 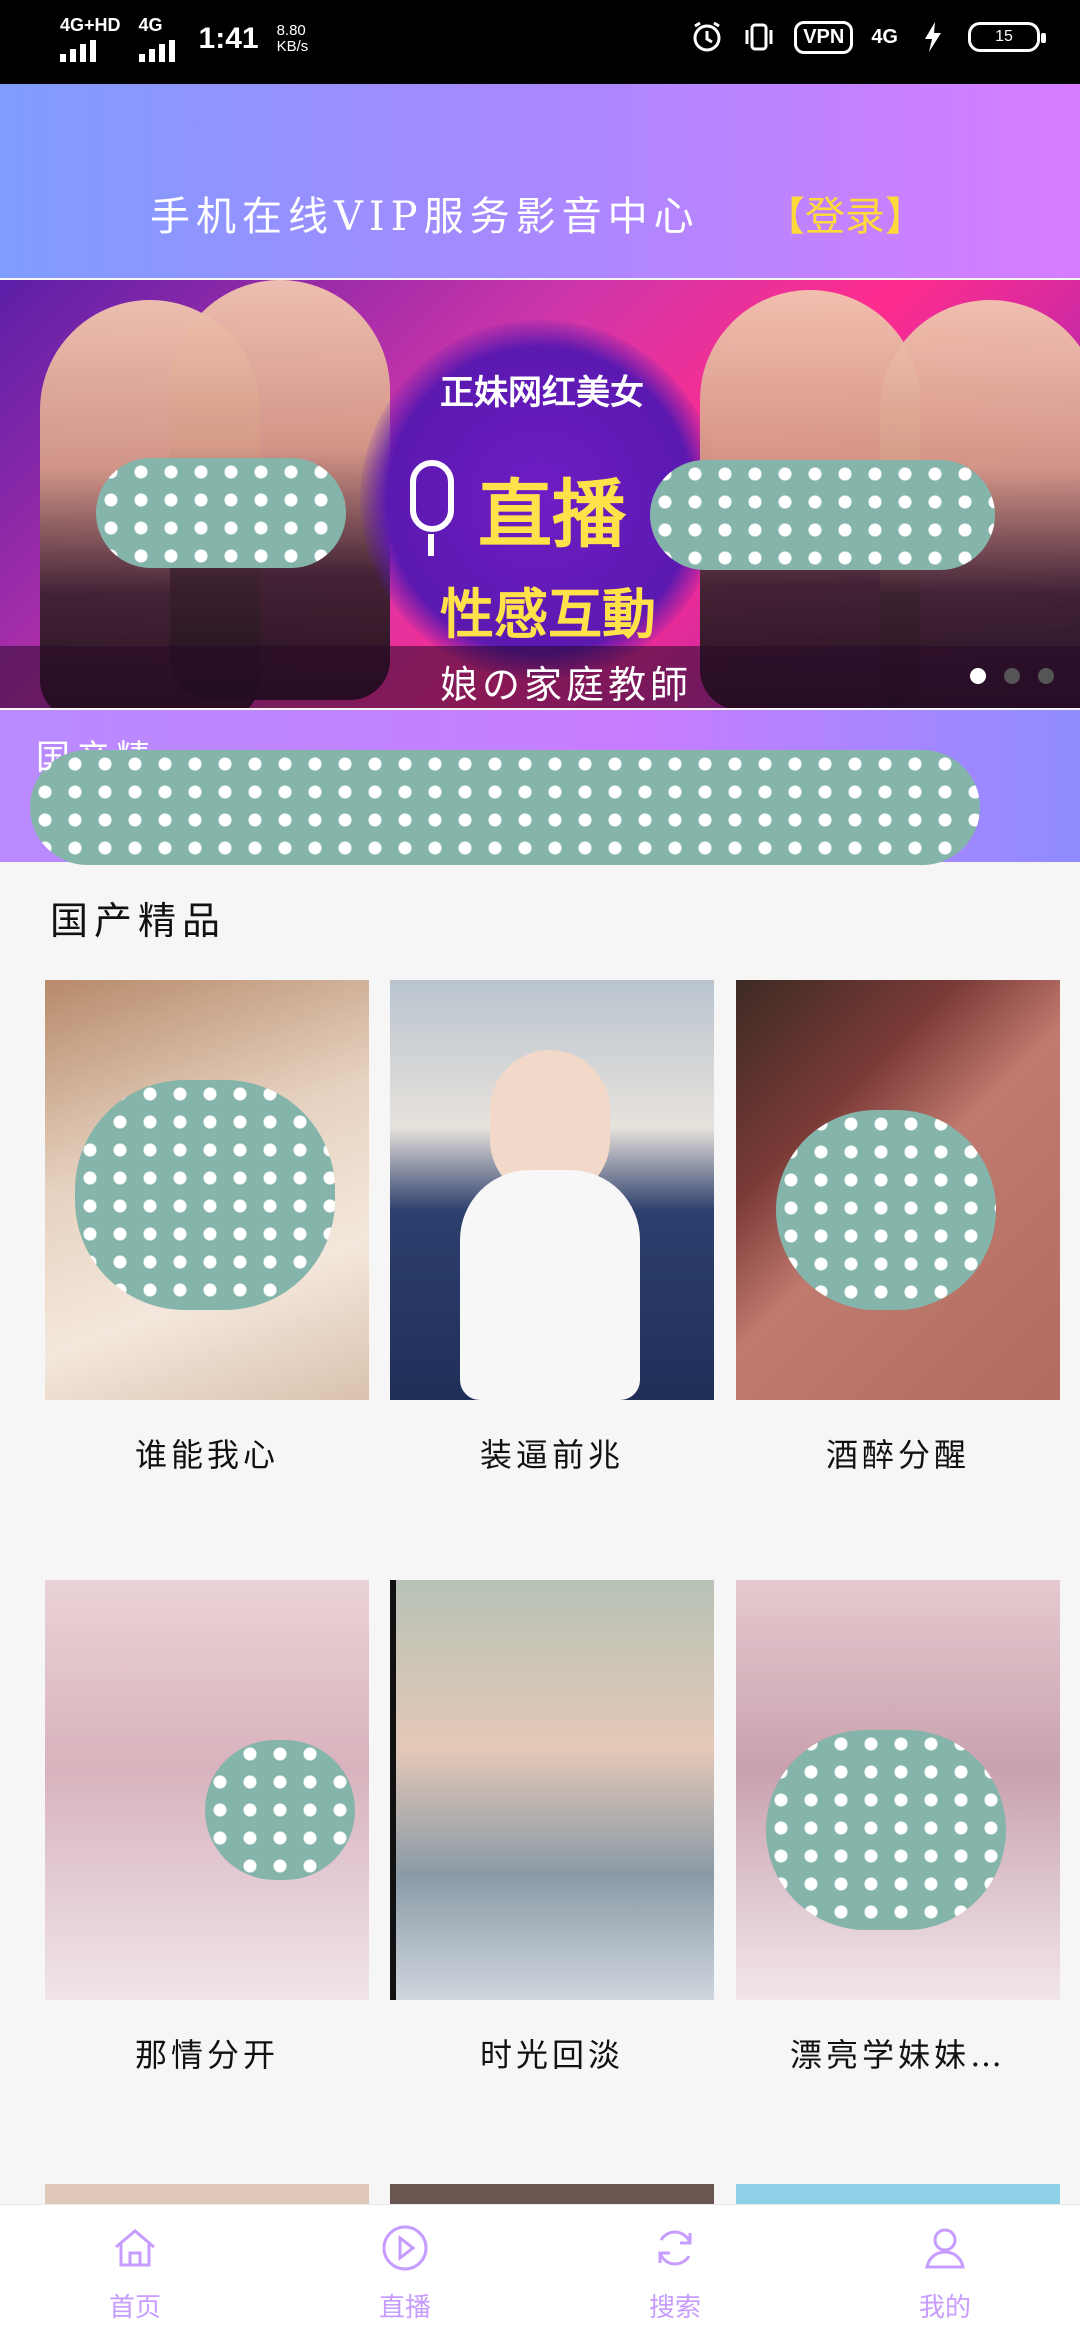 I want to click on banner-caption: 娘の家庭教師, so click(x=566, y=685).